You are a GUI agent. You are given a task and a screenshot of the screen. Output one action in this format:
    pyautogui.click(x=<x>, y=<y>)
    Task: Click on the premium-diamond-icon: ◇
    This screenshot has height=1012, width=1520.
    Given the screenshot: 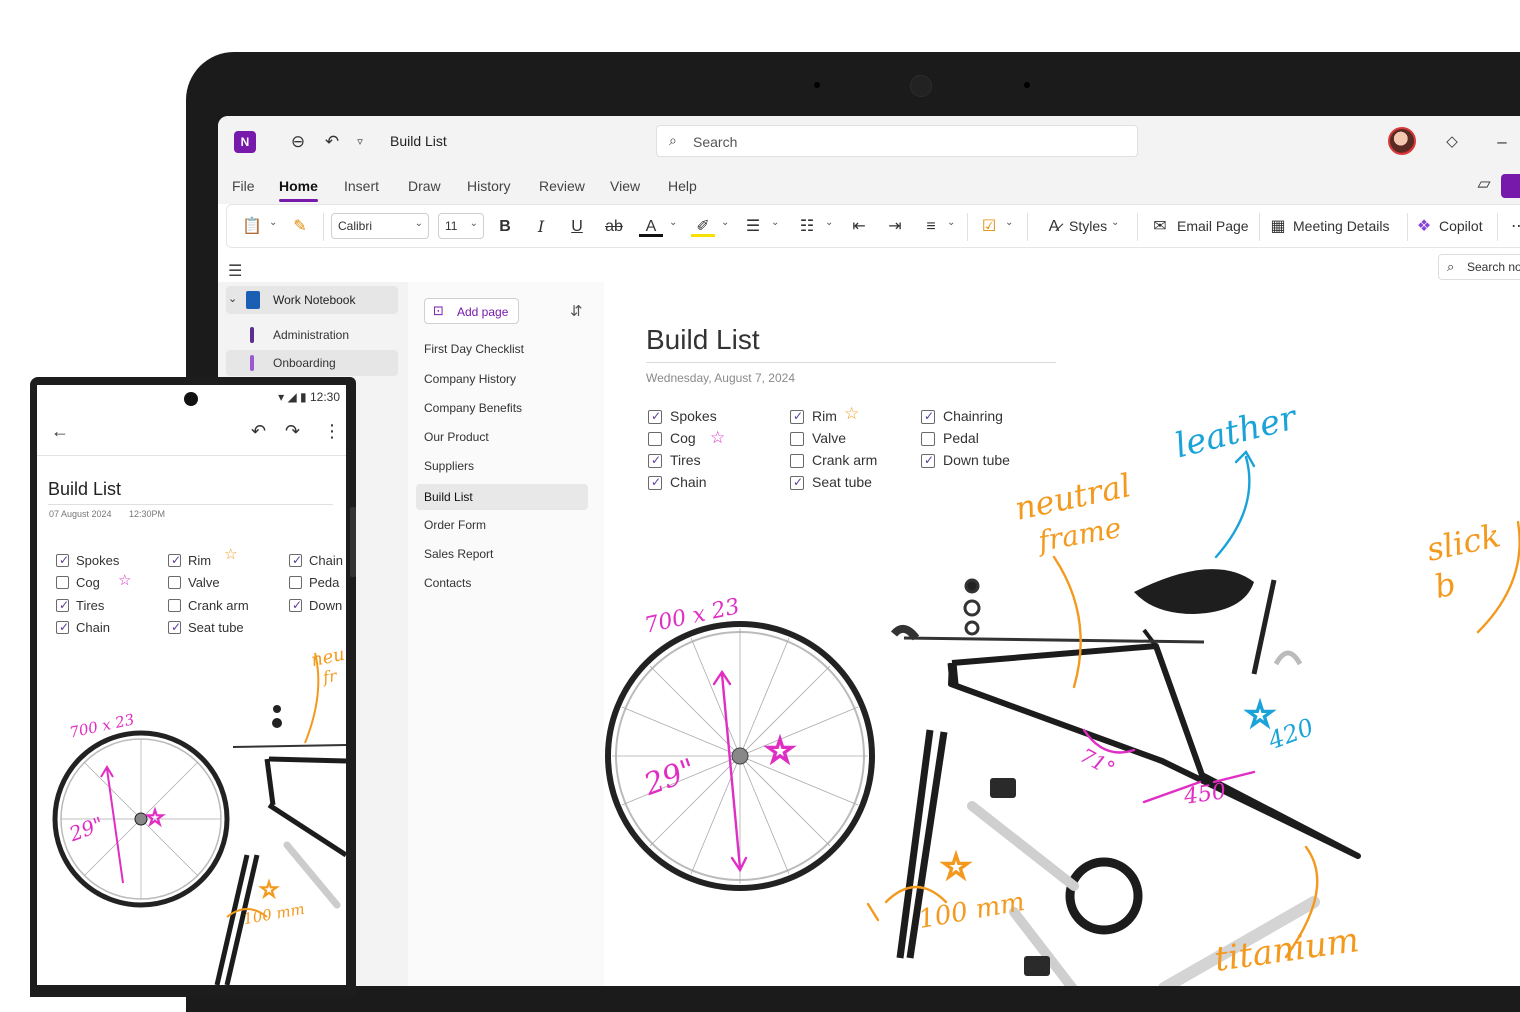 What is the action you would take?
    pyautogui.click(x=1452, y=142)
    